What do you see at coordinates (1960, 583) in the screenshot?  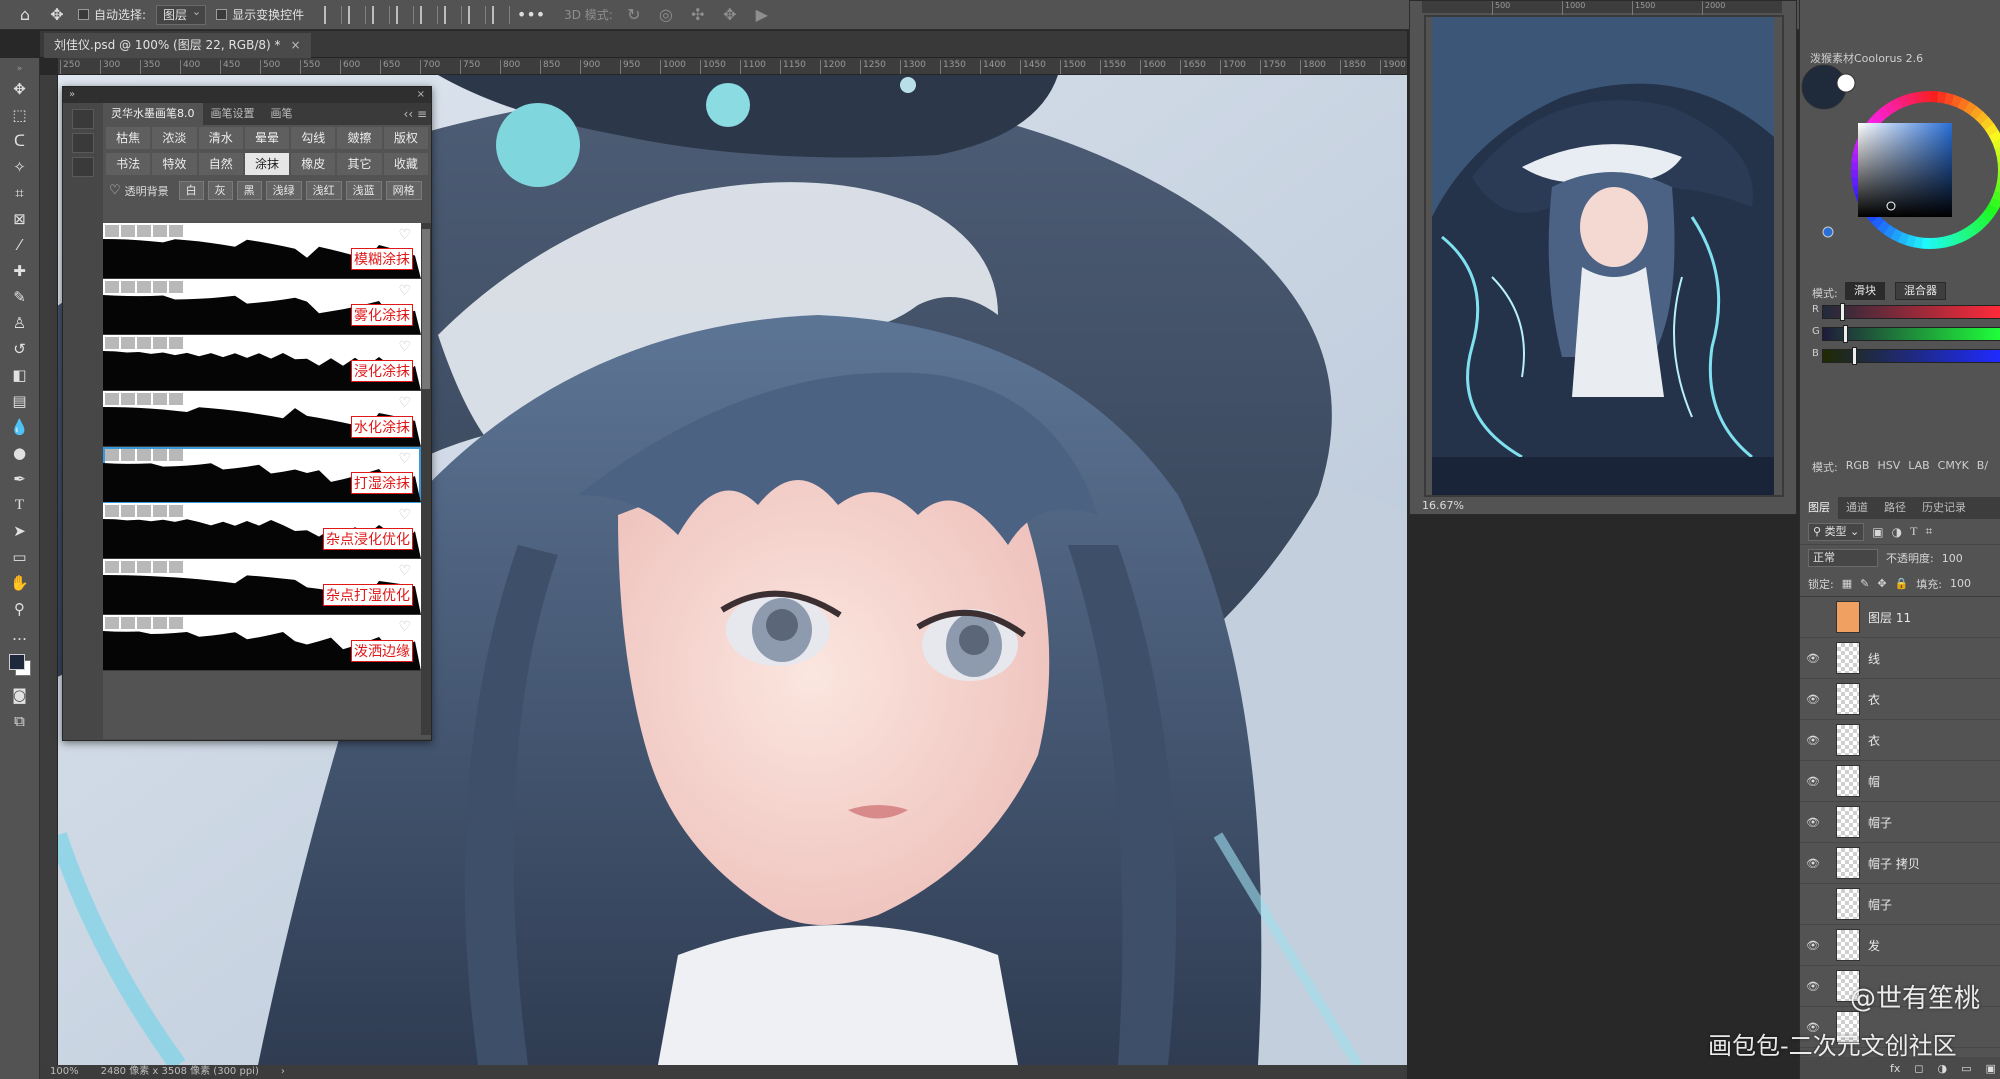 I see `fill-value: 100` at bounding box center [1960, 583].